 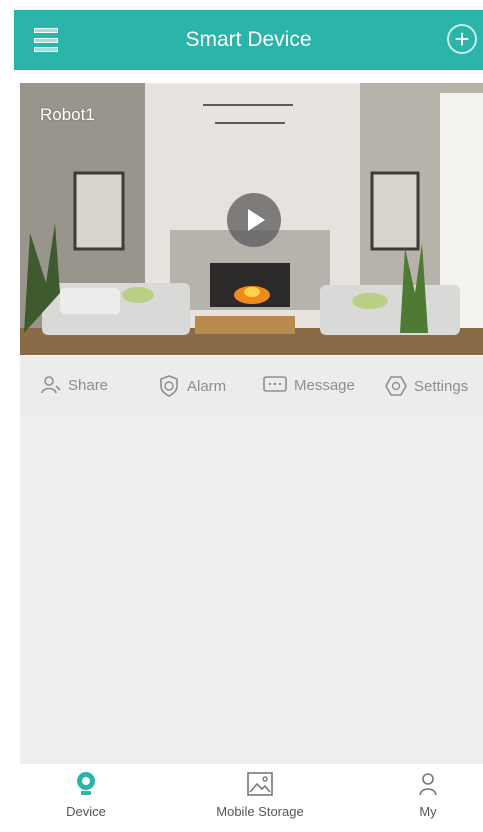 What do you see at coordinates (428, 784) in the screenshot?
I see `user-profile-icon` at bounding box center [428, 784].